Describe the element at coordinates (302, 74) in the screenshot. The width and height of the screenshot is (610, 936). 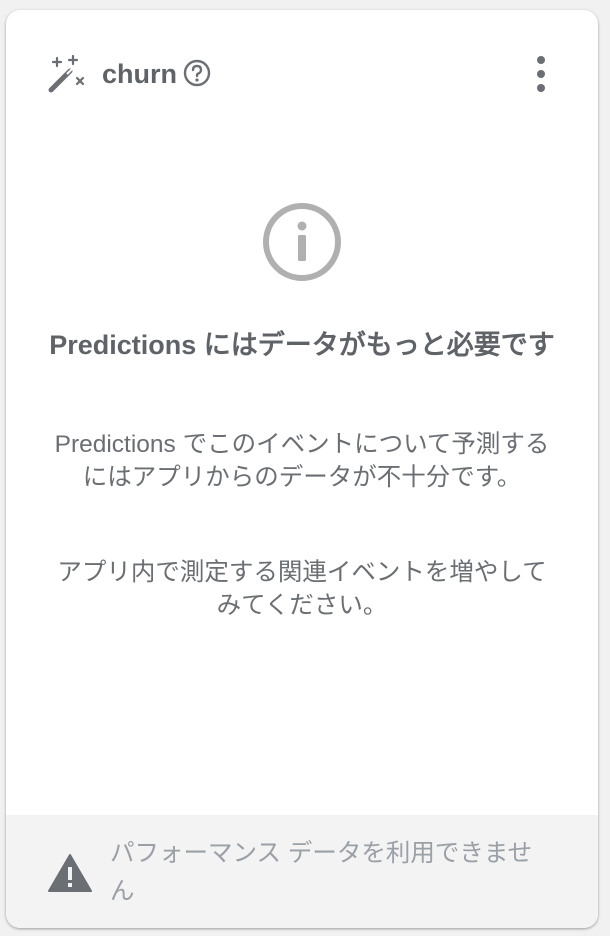
I see `card-header: churn` at that location.